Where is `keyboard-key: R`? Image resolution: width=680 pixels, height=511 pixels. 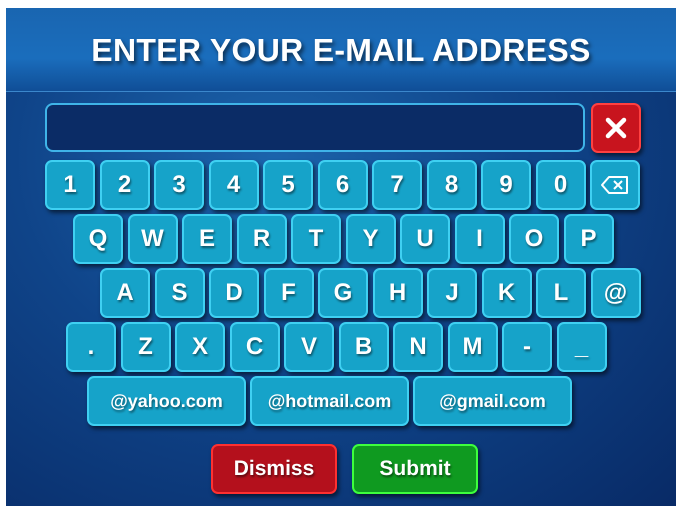 keyboard-key: R is located at coordinates (261, 239).